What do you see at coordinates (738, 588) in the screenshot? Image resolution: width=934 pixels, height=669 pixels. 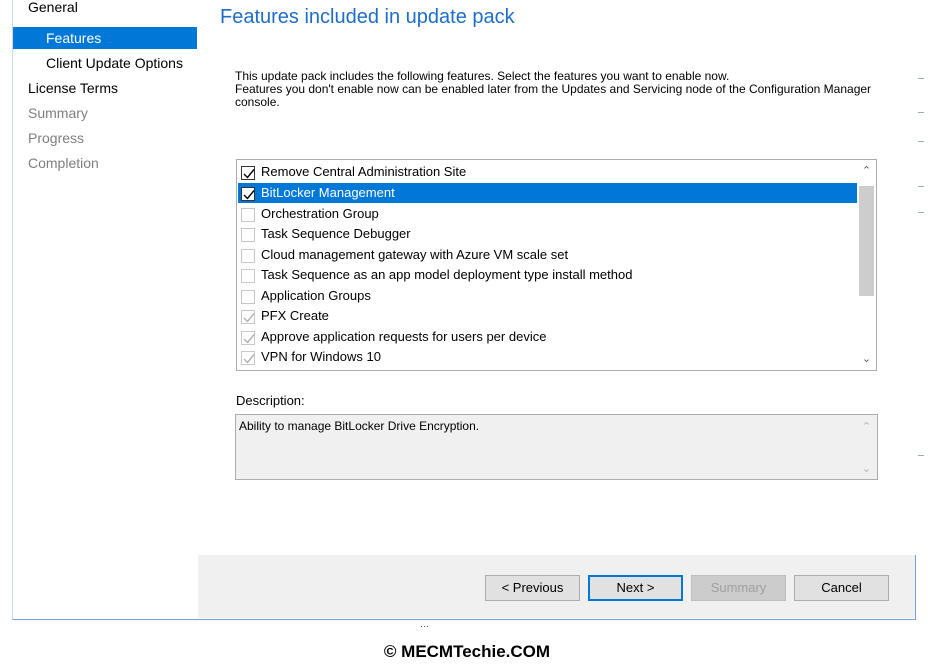 I see `summary-button: Summary` at bounding box center [738, 588].